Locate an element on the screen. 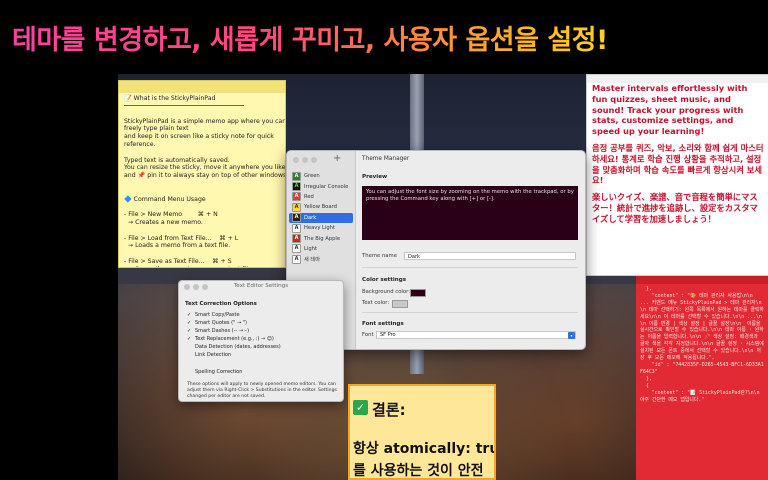 This screenshot has height=480, width=768. option-label: Text Replacement (e.g., :) → 😊) is located at coordinates (234, 339).